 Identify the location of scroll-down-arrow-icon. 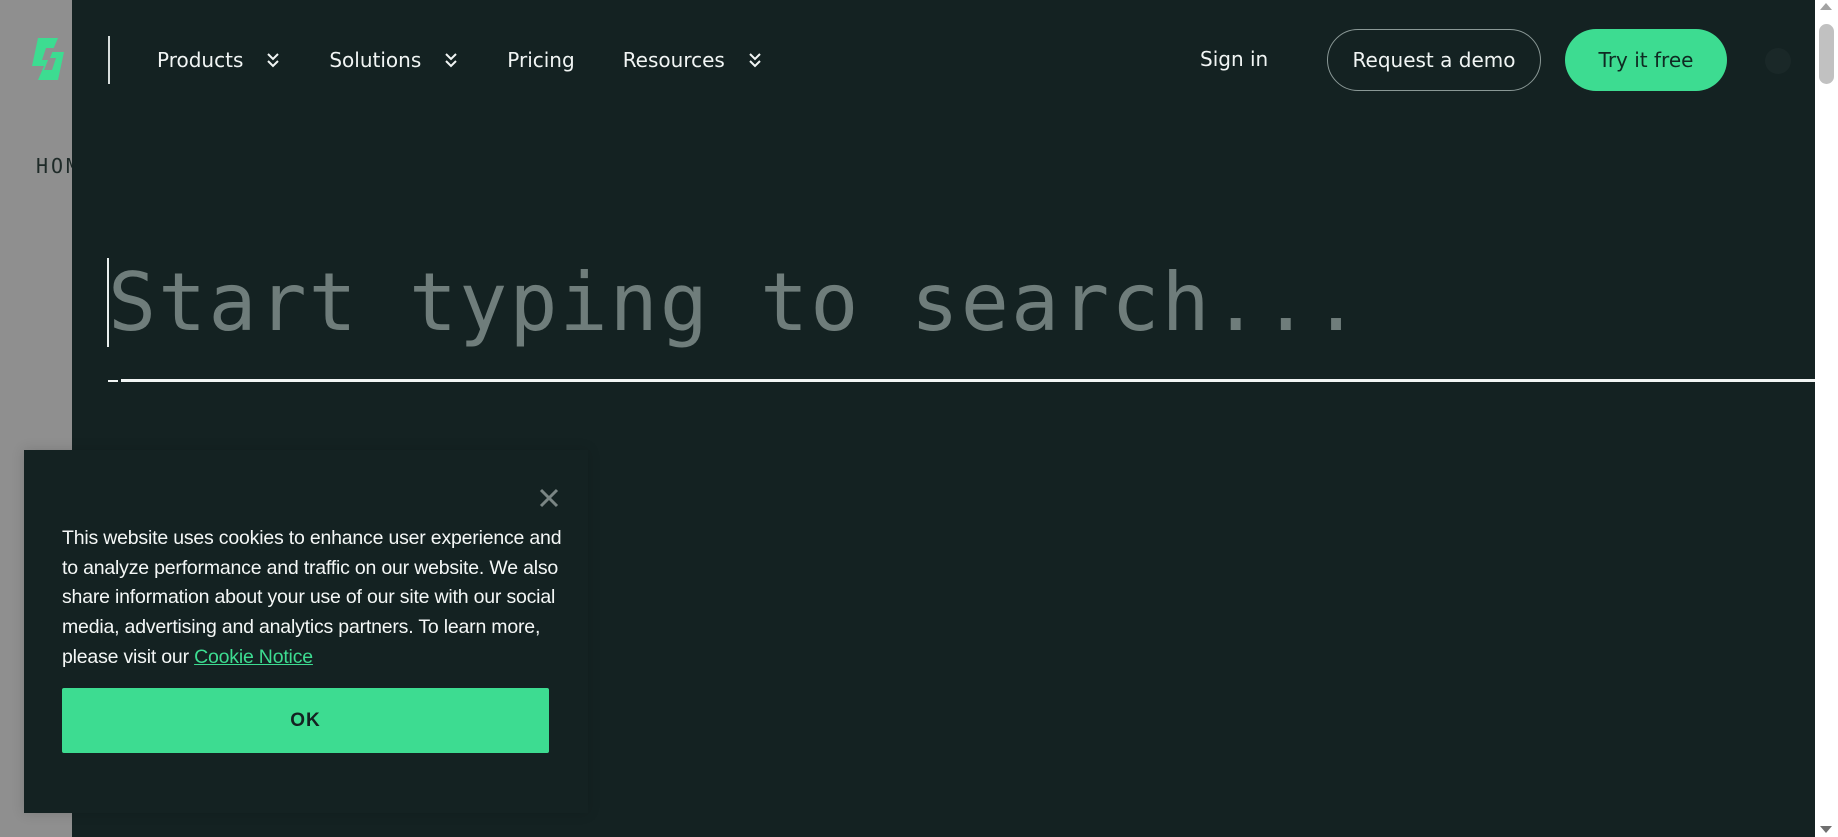
(1826, 829).